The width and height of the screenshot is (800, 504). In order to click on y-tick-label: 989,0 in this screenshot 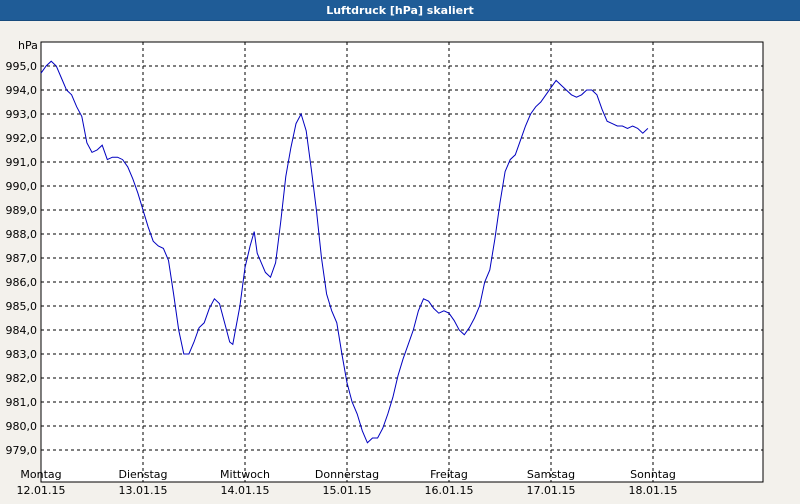, I will do `click(22, 210)`.